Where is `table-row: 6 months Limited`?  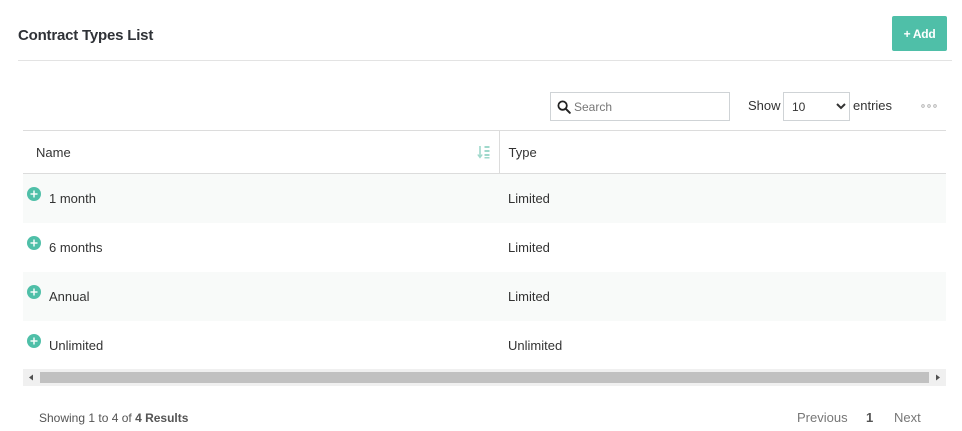
table-row: 6 months Limited is located at coordinates (484, 247).